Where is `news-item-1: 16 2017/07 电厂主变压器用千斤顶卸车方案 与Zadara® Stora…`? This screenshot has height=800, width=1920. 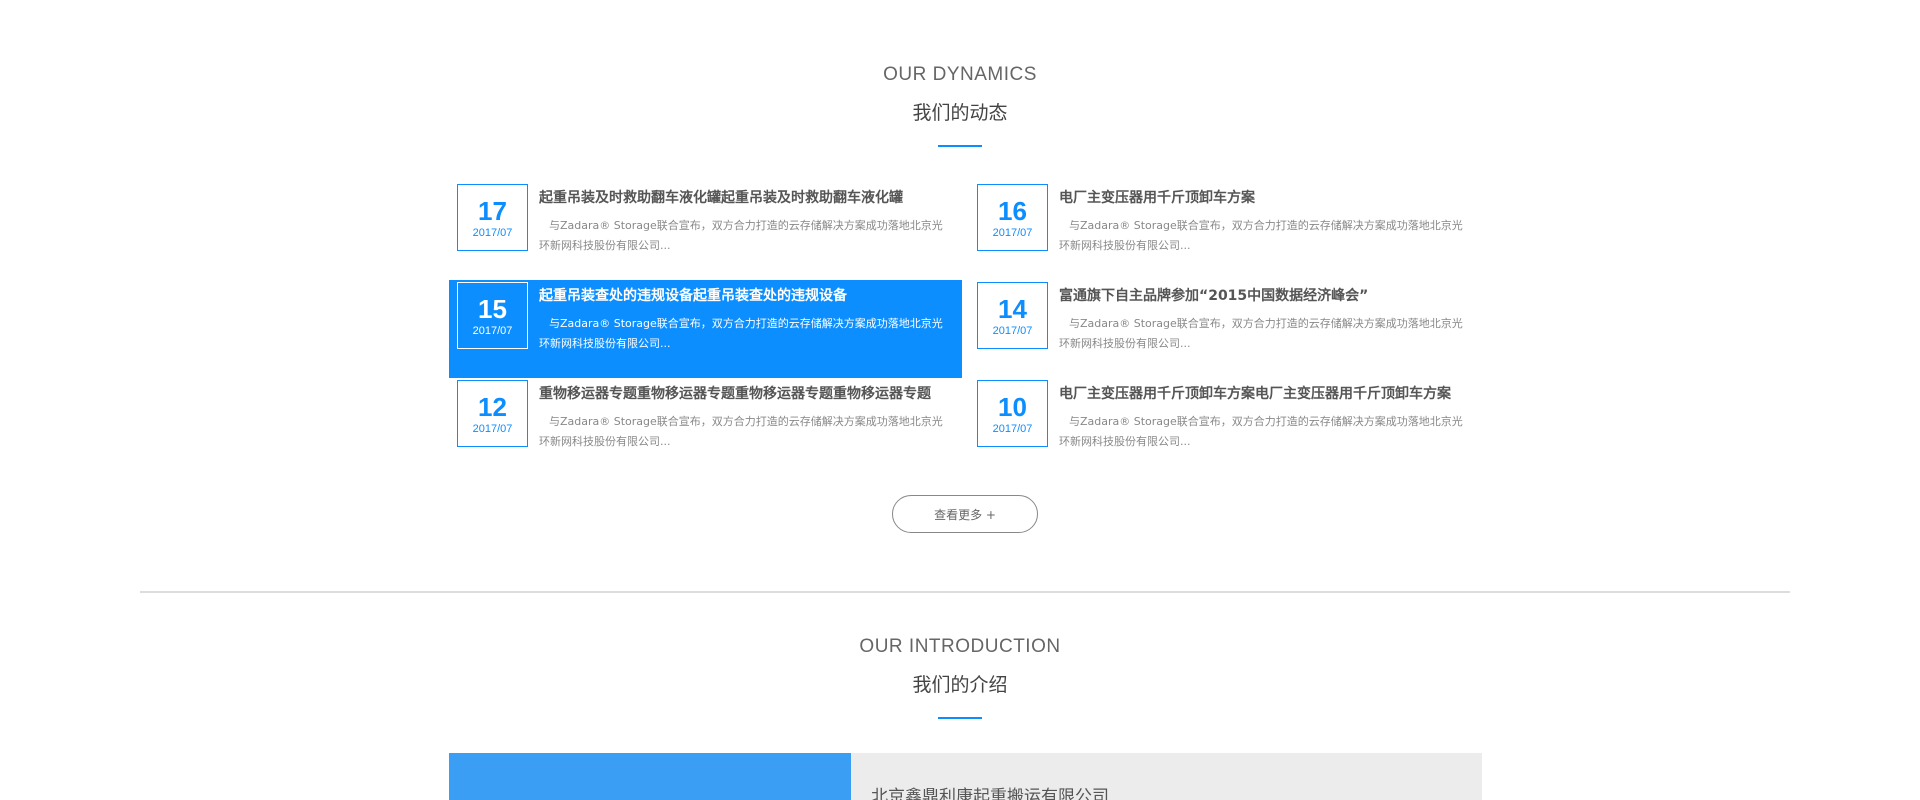
news-item-1: 16 2017/07 电厂主变压器用千斤顶卸车方案 与Zadara® Stora… is located at coordinates (1225, 231).